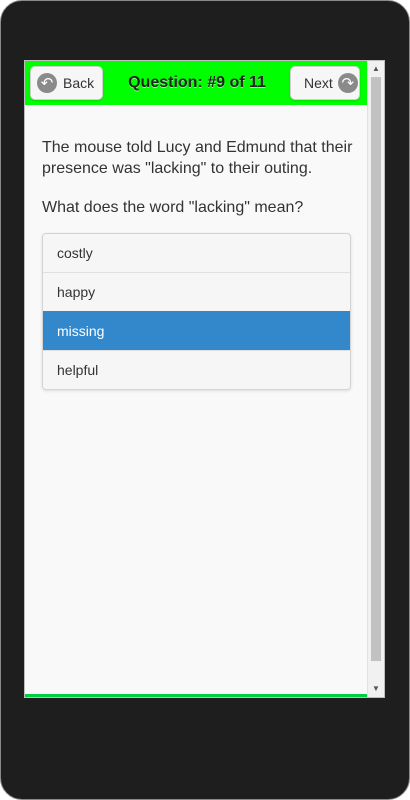  Describe the element at coordinates (196, 330) in the screenshot. I see `answer-option: missing` at that location.